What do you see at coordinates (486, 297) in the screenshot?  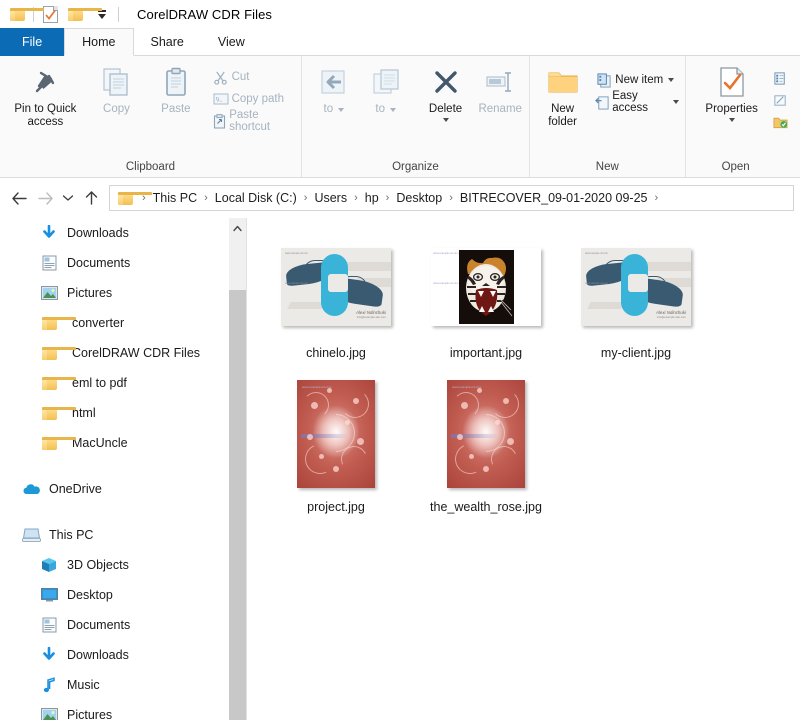 I see `file-item: www.example-url.com www.example-url.com` at bounding box center [486, 297].